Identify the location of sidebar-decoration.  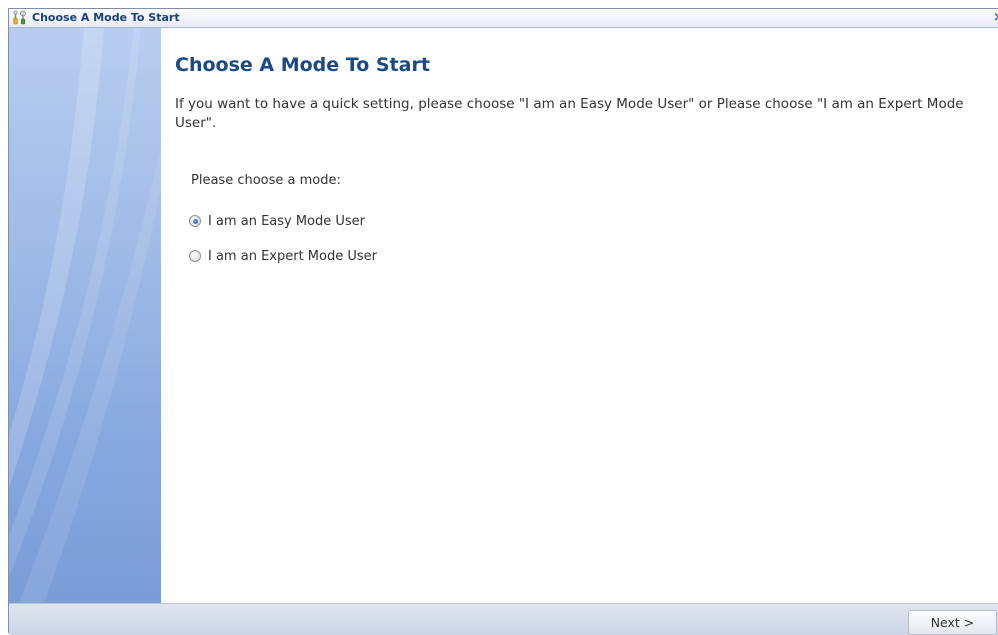
(85, 315).